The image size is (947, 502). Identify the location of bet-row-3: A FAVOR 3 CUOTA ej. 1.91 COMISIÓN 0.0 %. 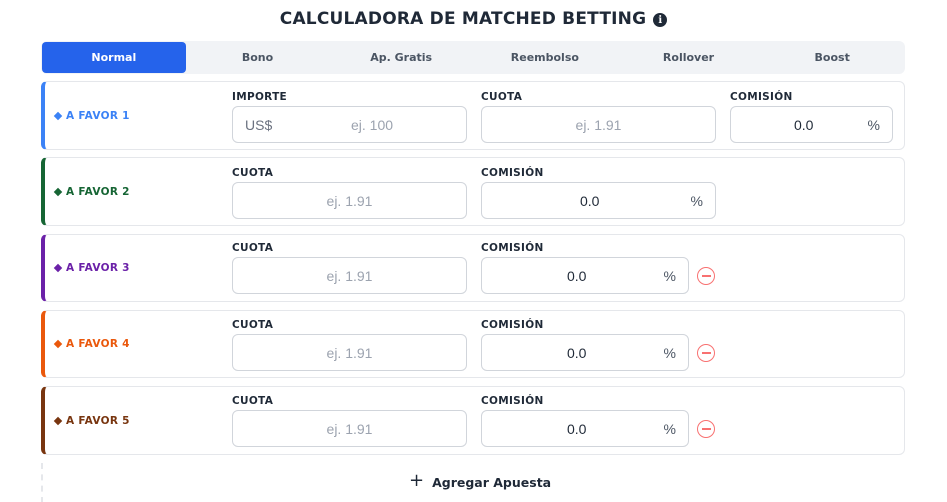
(473, 268).